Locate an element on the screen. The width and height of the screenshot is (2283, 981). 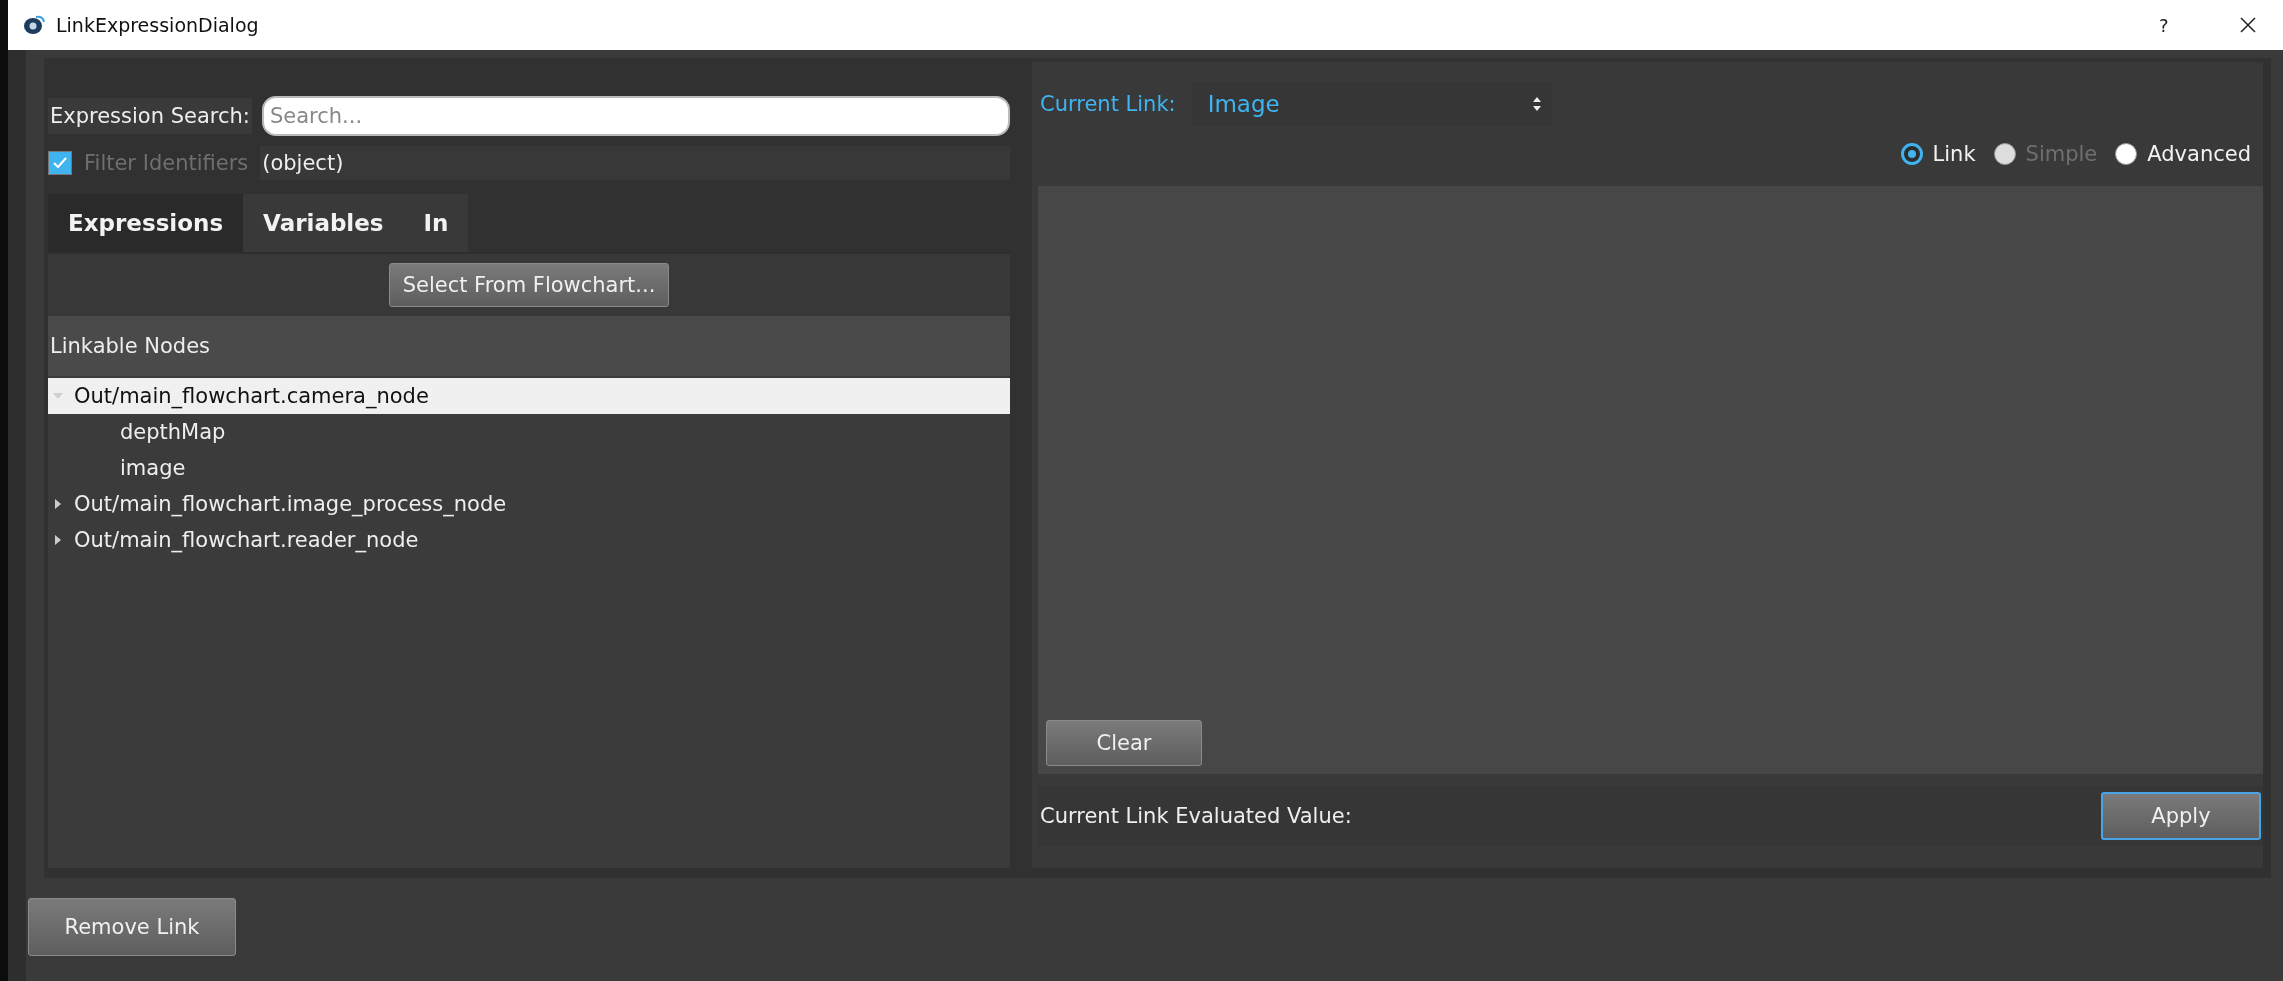
current-link-label: Current Link: is located at coordinates (1108, 104).